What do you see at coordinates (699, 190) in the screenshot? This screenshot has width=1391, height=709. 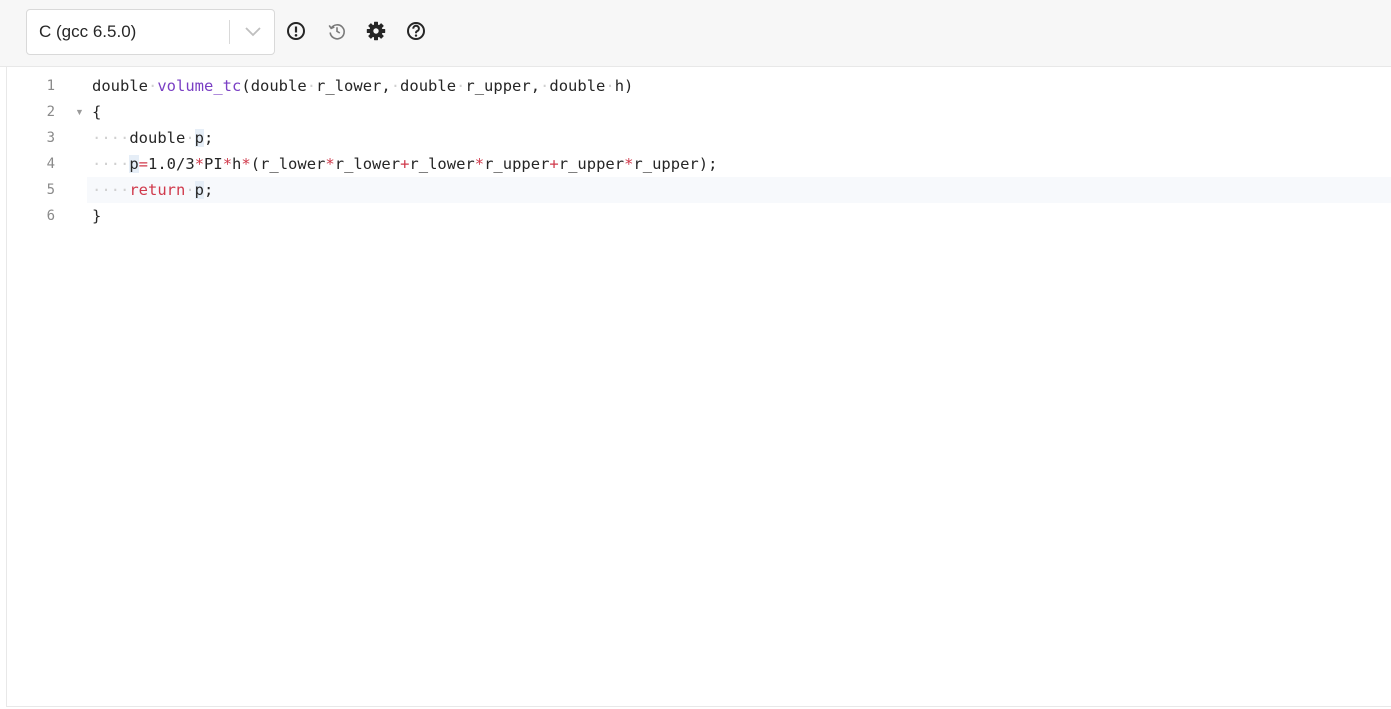 I see `code-line: 5 ····return·p;` at bounding box center [699, 190].